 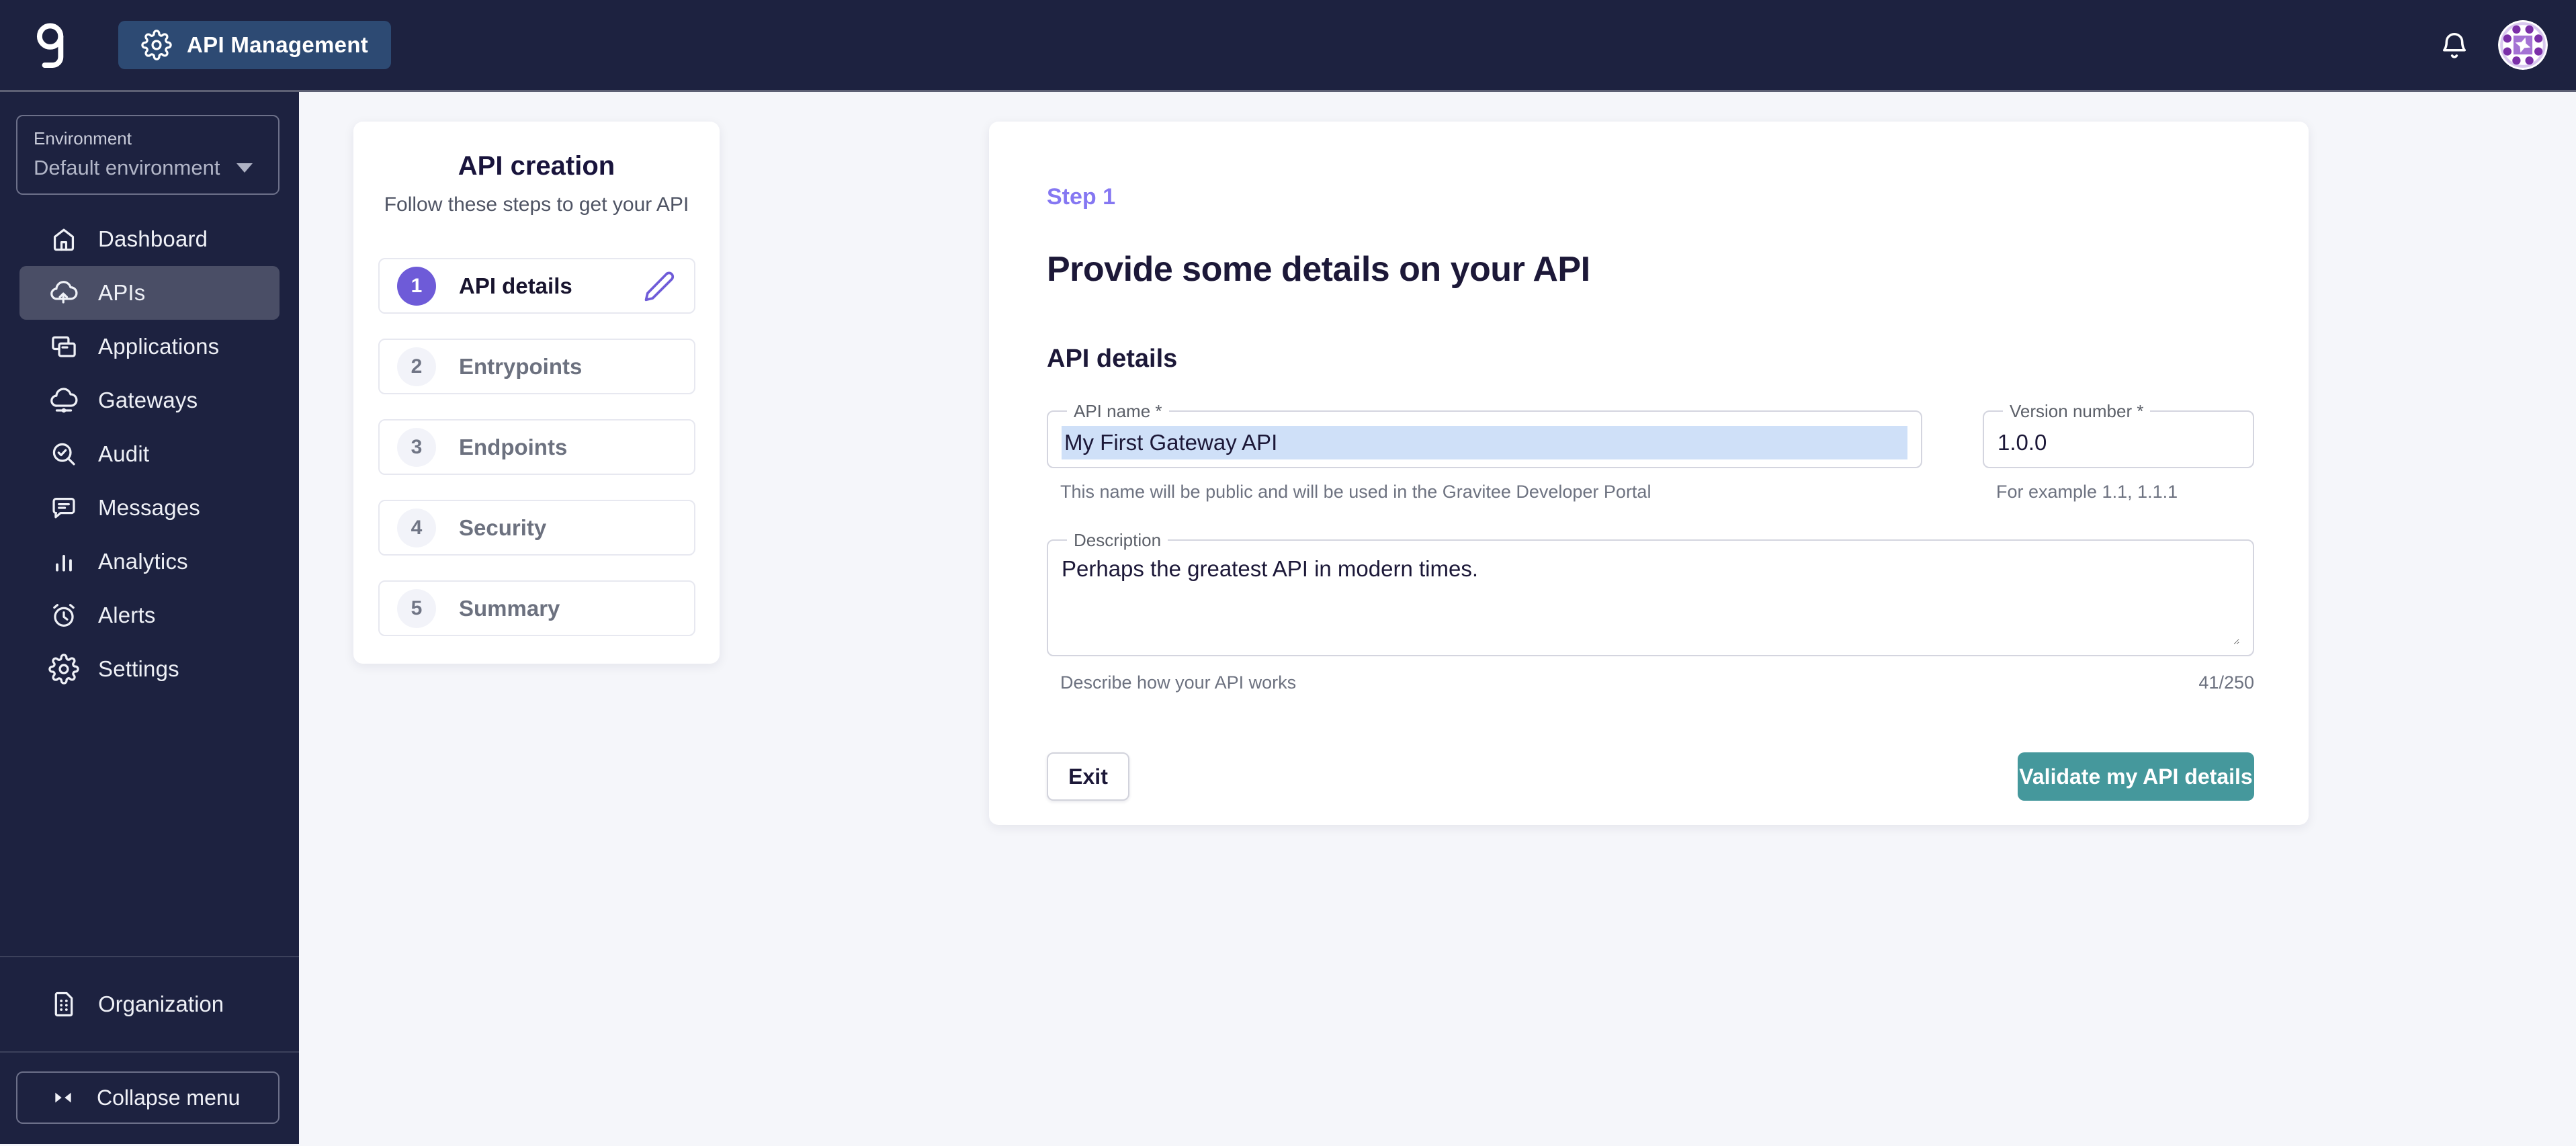 I want to click on cloud-upload-icon, so click(x=64, y=293).